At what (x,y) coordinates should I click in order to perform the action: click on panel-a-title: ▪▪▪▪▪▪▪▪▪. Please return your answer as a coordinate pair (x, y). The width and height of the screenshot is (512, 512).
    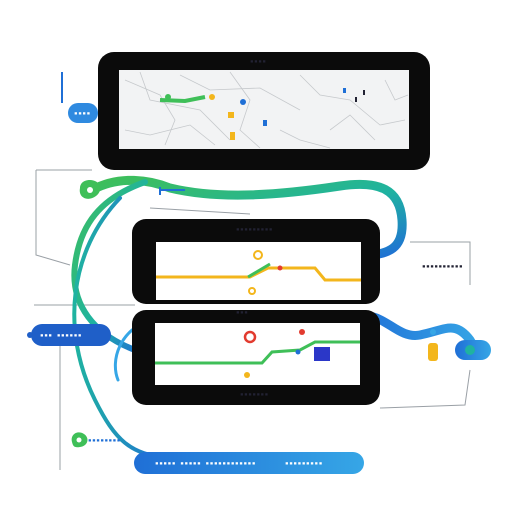
    Looking at the image, I should click on (255, 229).